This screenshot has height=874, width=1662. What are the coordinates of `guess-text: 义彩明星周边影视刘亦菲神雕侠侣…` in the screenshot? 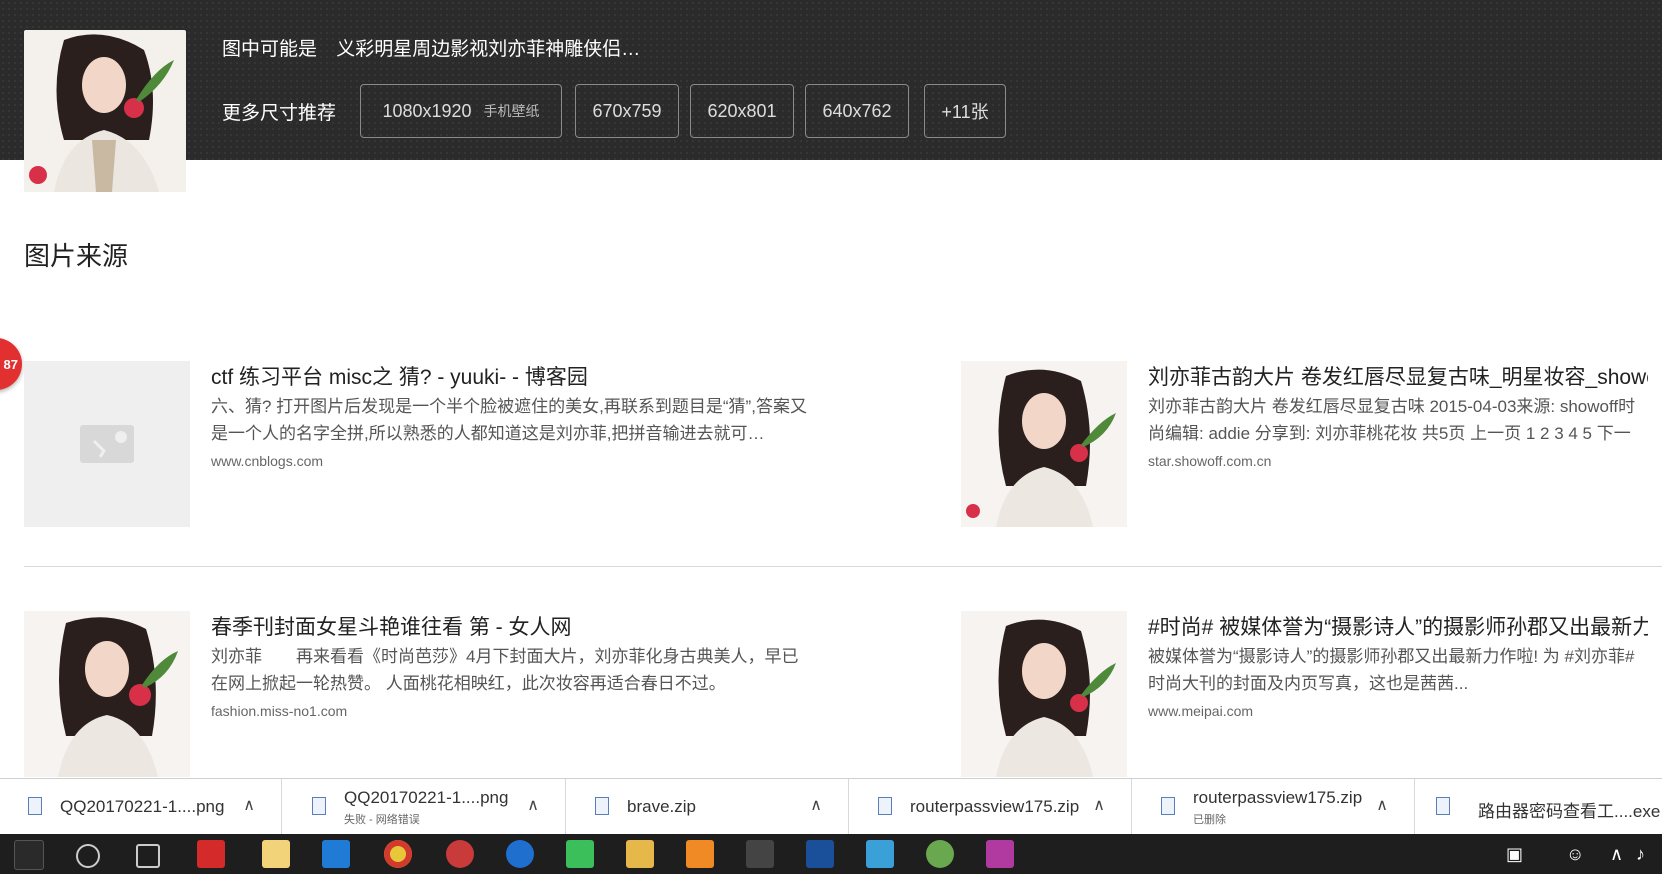 It's located at (488, 49).